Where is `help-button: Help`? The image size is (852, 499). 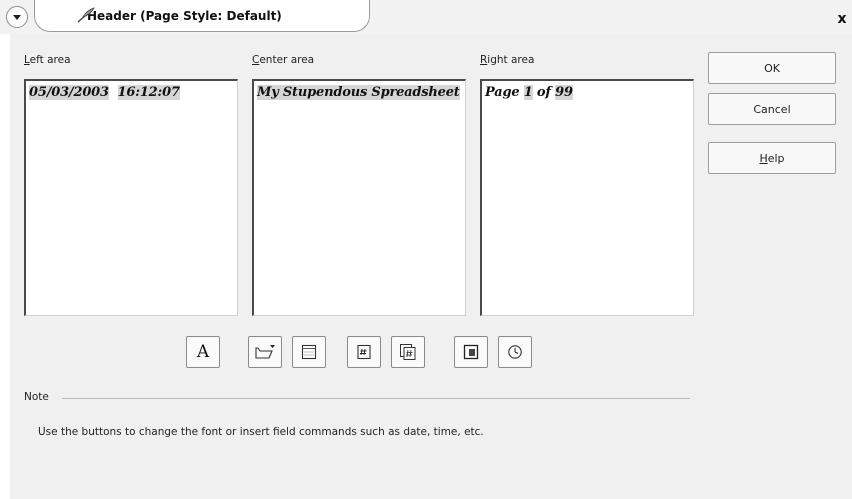 help-button: Help is located at coordinates (772, 158).